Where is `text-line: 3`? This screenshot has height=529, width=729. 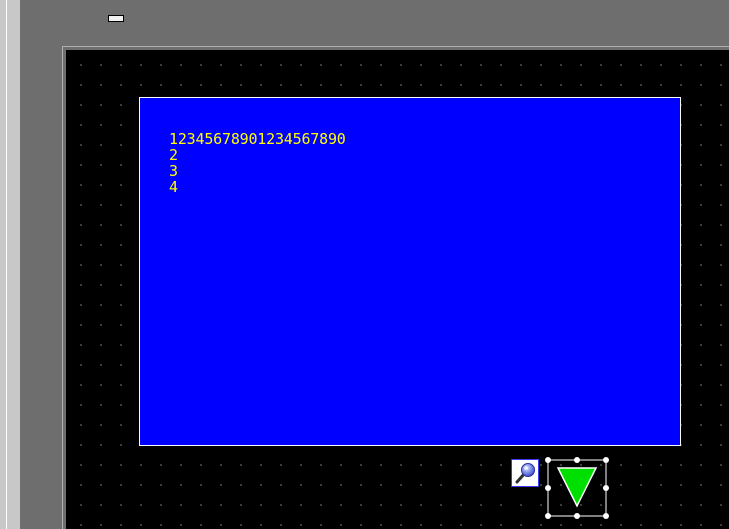
text-line: 3 is located at coordinates (173, 171).